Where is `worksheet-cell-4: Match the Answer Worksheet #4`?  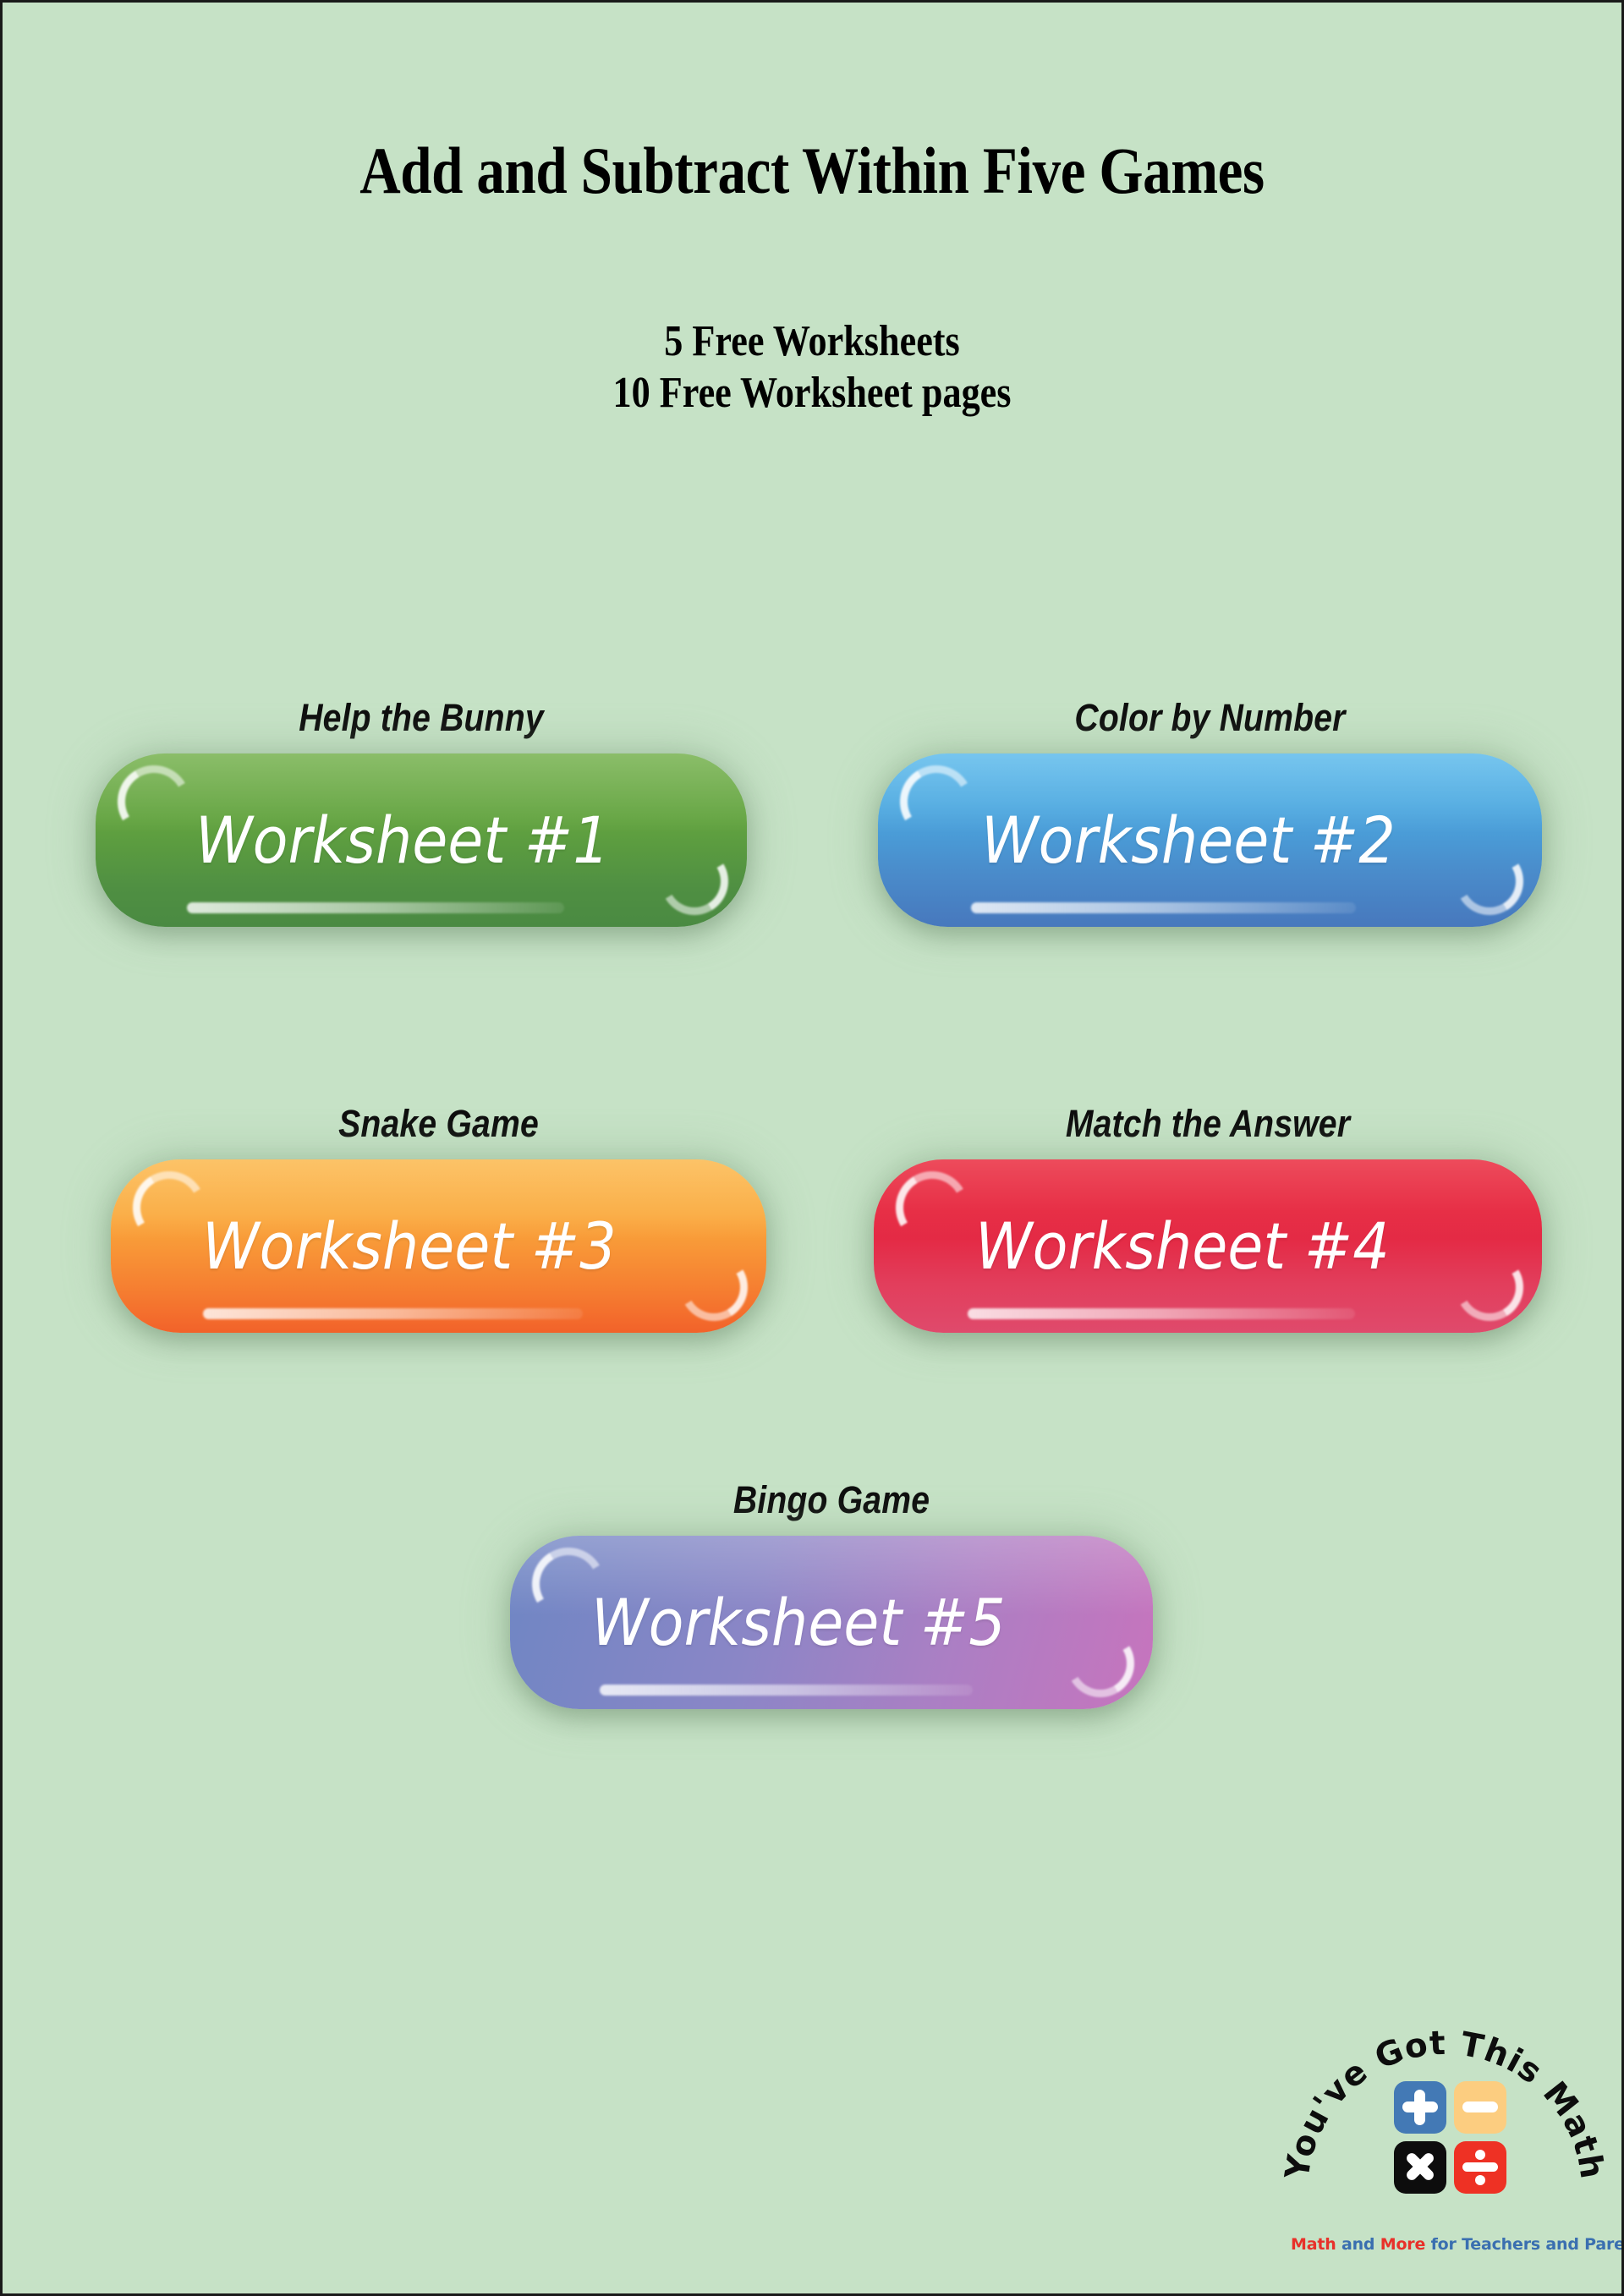
worksheet-cell-4: Match the Answer Worksheet #4 is located at coordinates (1208, 1217).